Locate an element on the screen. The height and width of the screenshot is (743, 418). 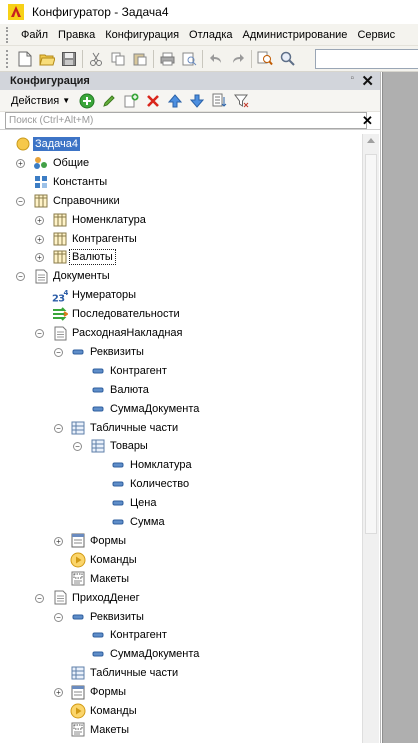
print-icon is located at coordinates (167, 59).